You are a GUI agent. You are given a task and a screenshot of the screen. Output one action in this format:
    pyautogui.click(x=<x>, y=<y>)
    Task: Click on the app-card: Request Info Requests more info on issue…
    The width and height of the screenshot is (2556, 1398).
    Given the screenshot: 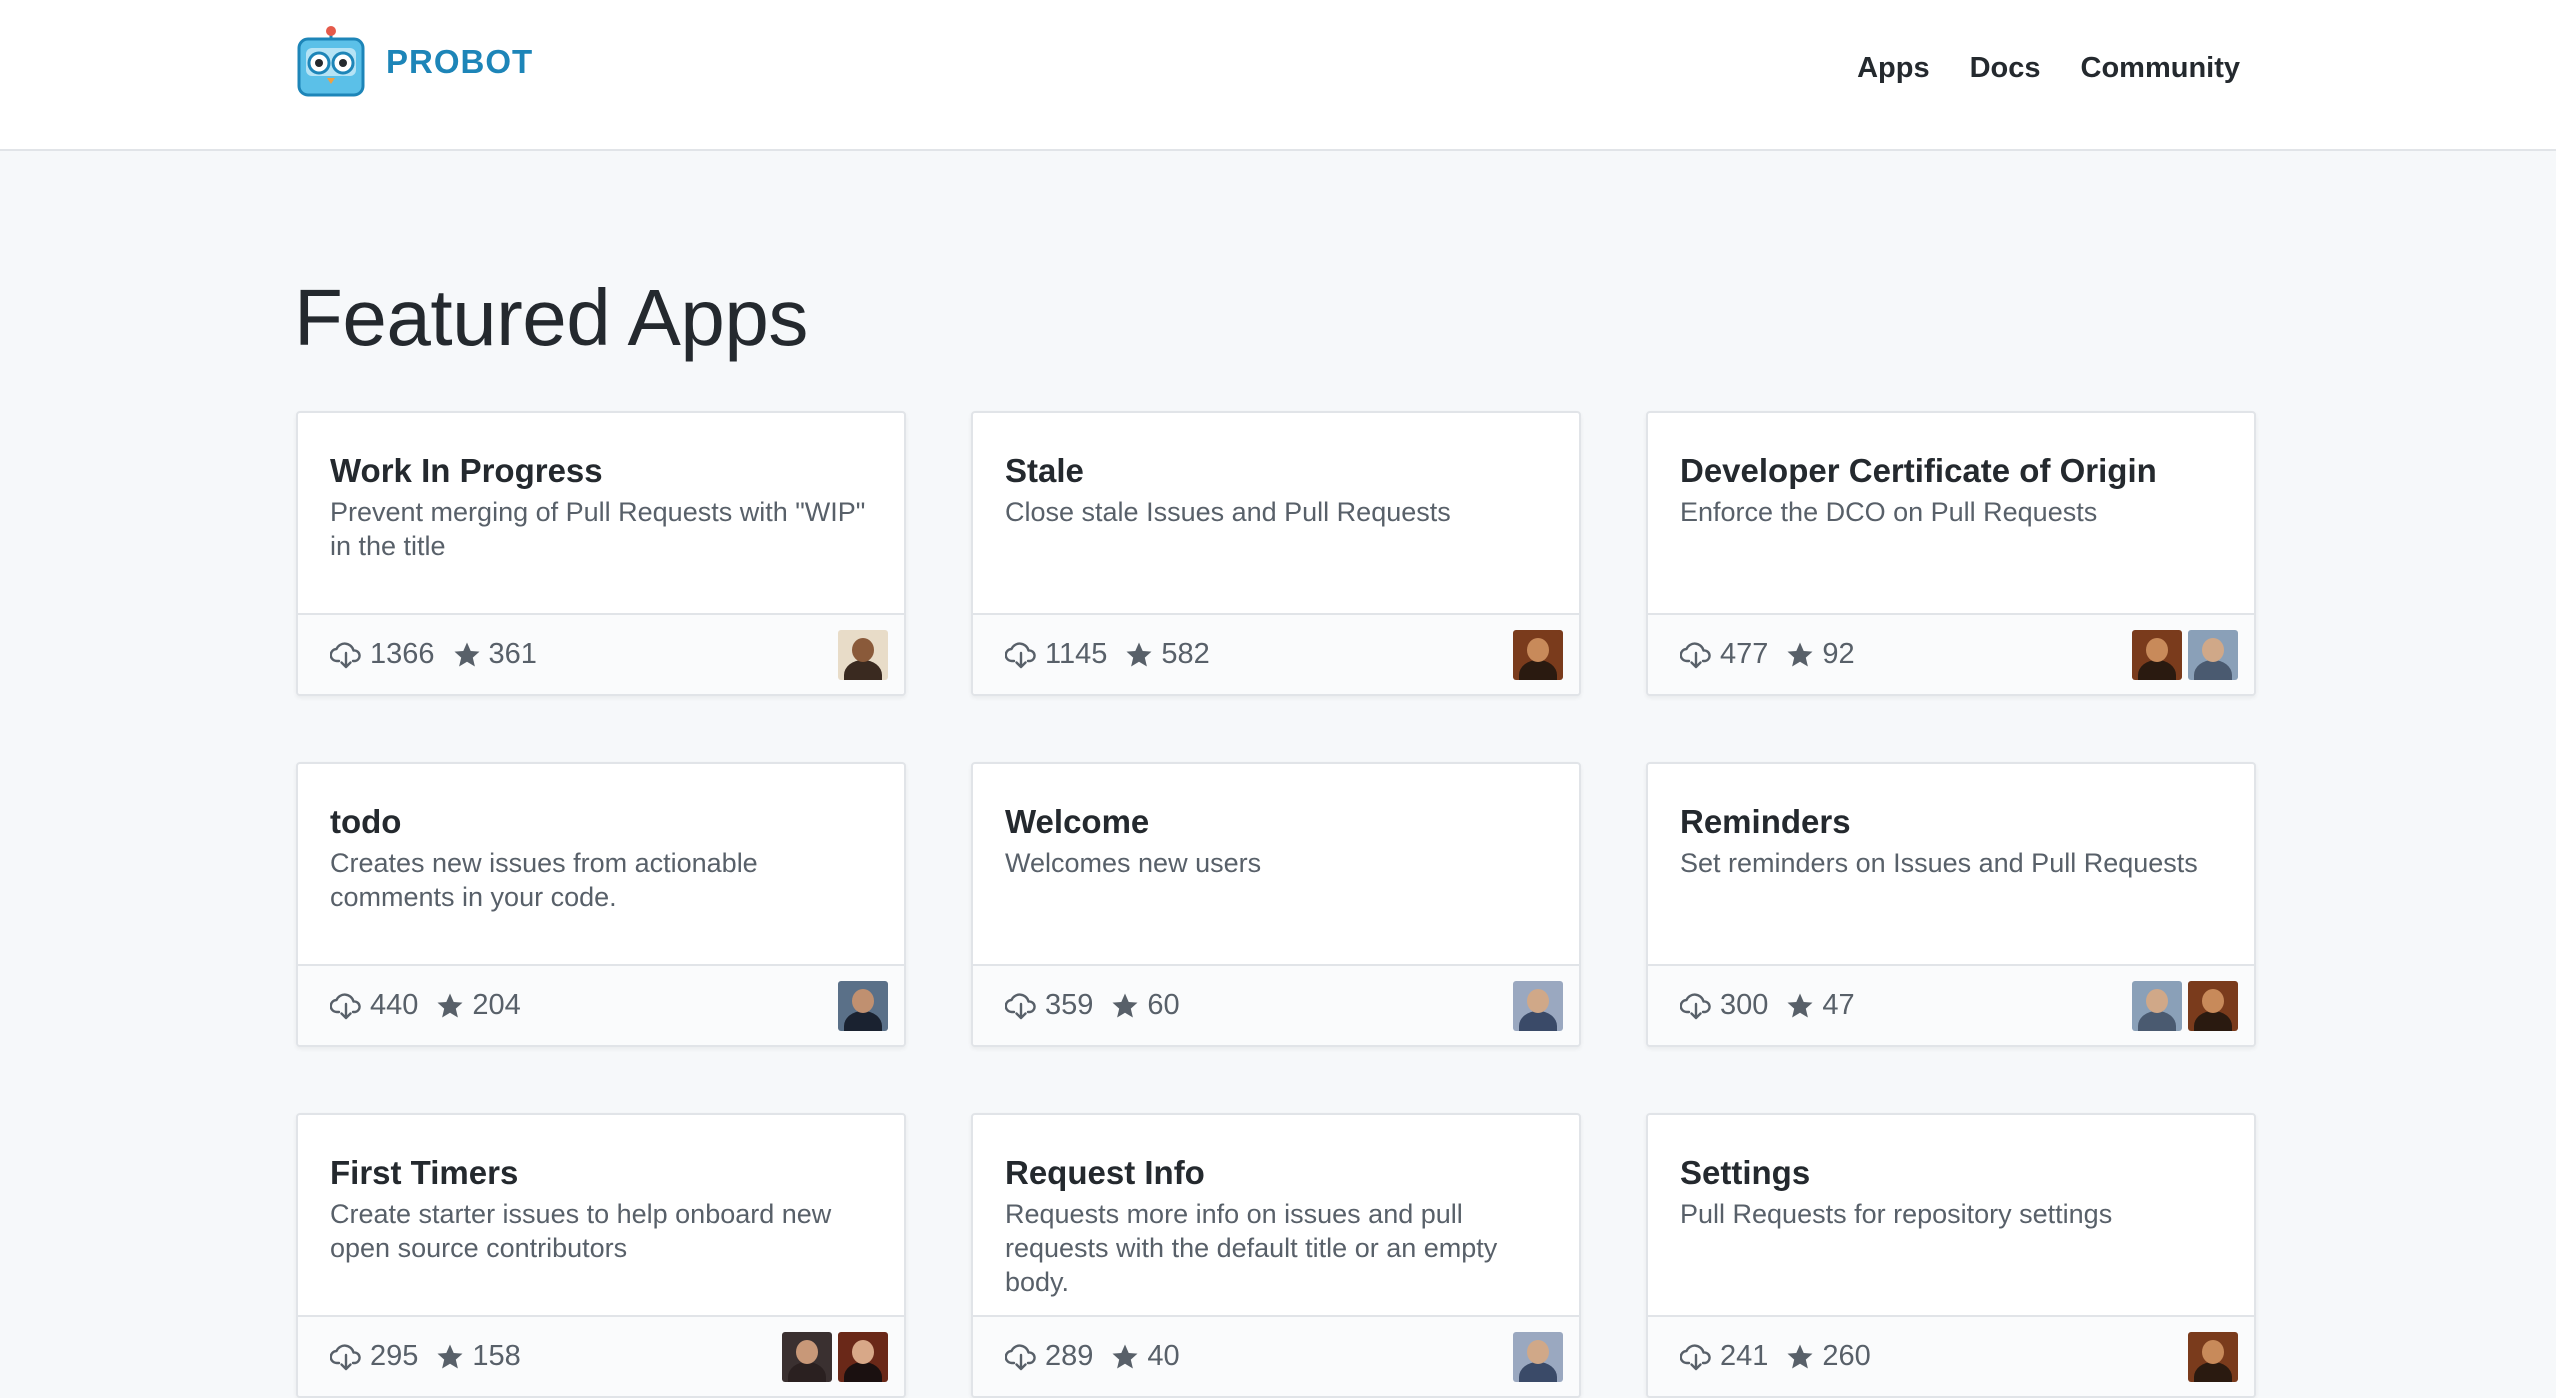 What is the action you would take?
    pyautogui.click(x=1276, y=1255)
    